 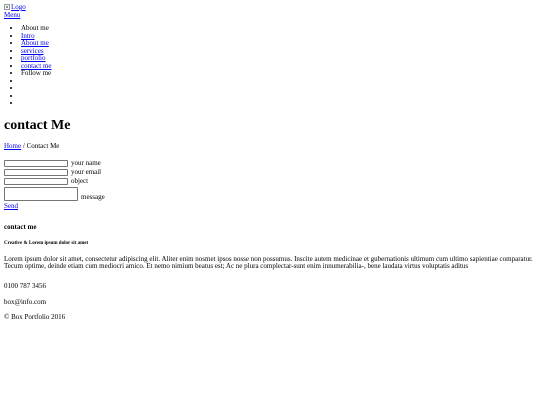 I want to click on name-row: your name, so click(x=270, y=162).